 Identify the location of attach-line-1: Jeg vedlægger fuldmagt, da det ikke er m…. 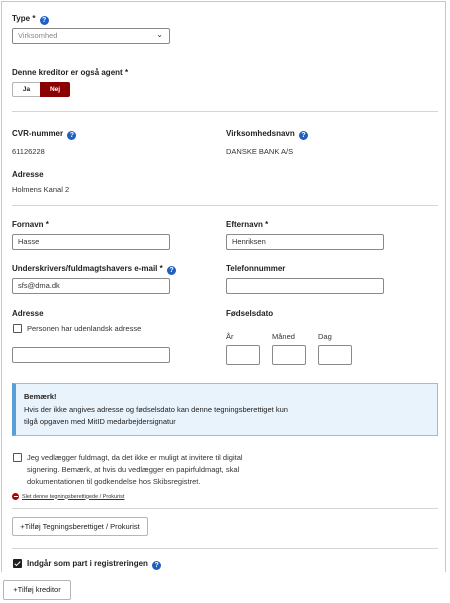
(135, 457).